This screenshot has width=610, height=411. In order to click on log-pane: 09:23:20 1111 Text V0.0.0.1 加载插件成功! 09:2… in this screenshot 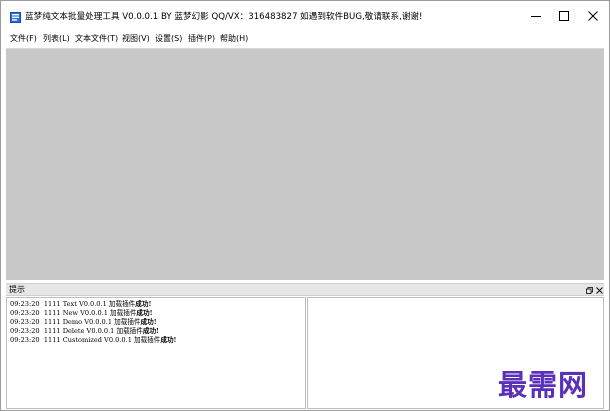, I will do `click(156, 353)`.